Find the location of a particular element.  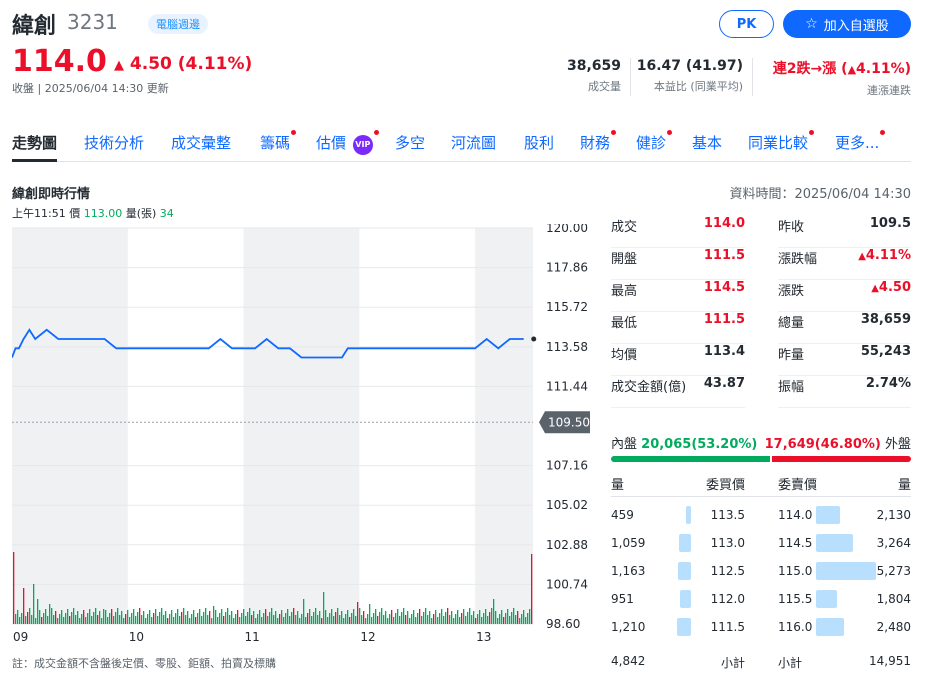

bid-subtotal-label: 小計 is located at coordinates (732, 663).